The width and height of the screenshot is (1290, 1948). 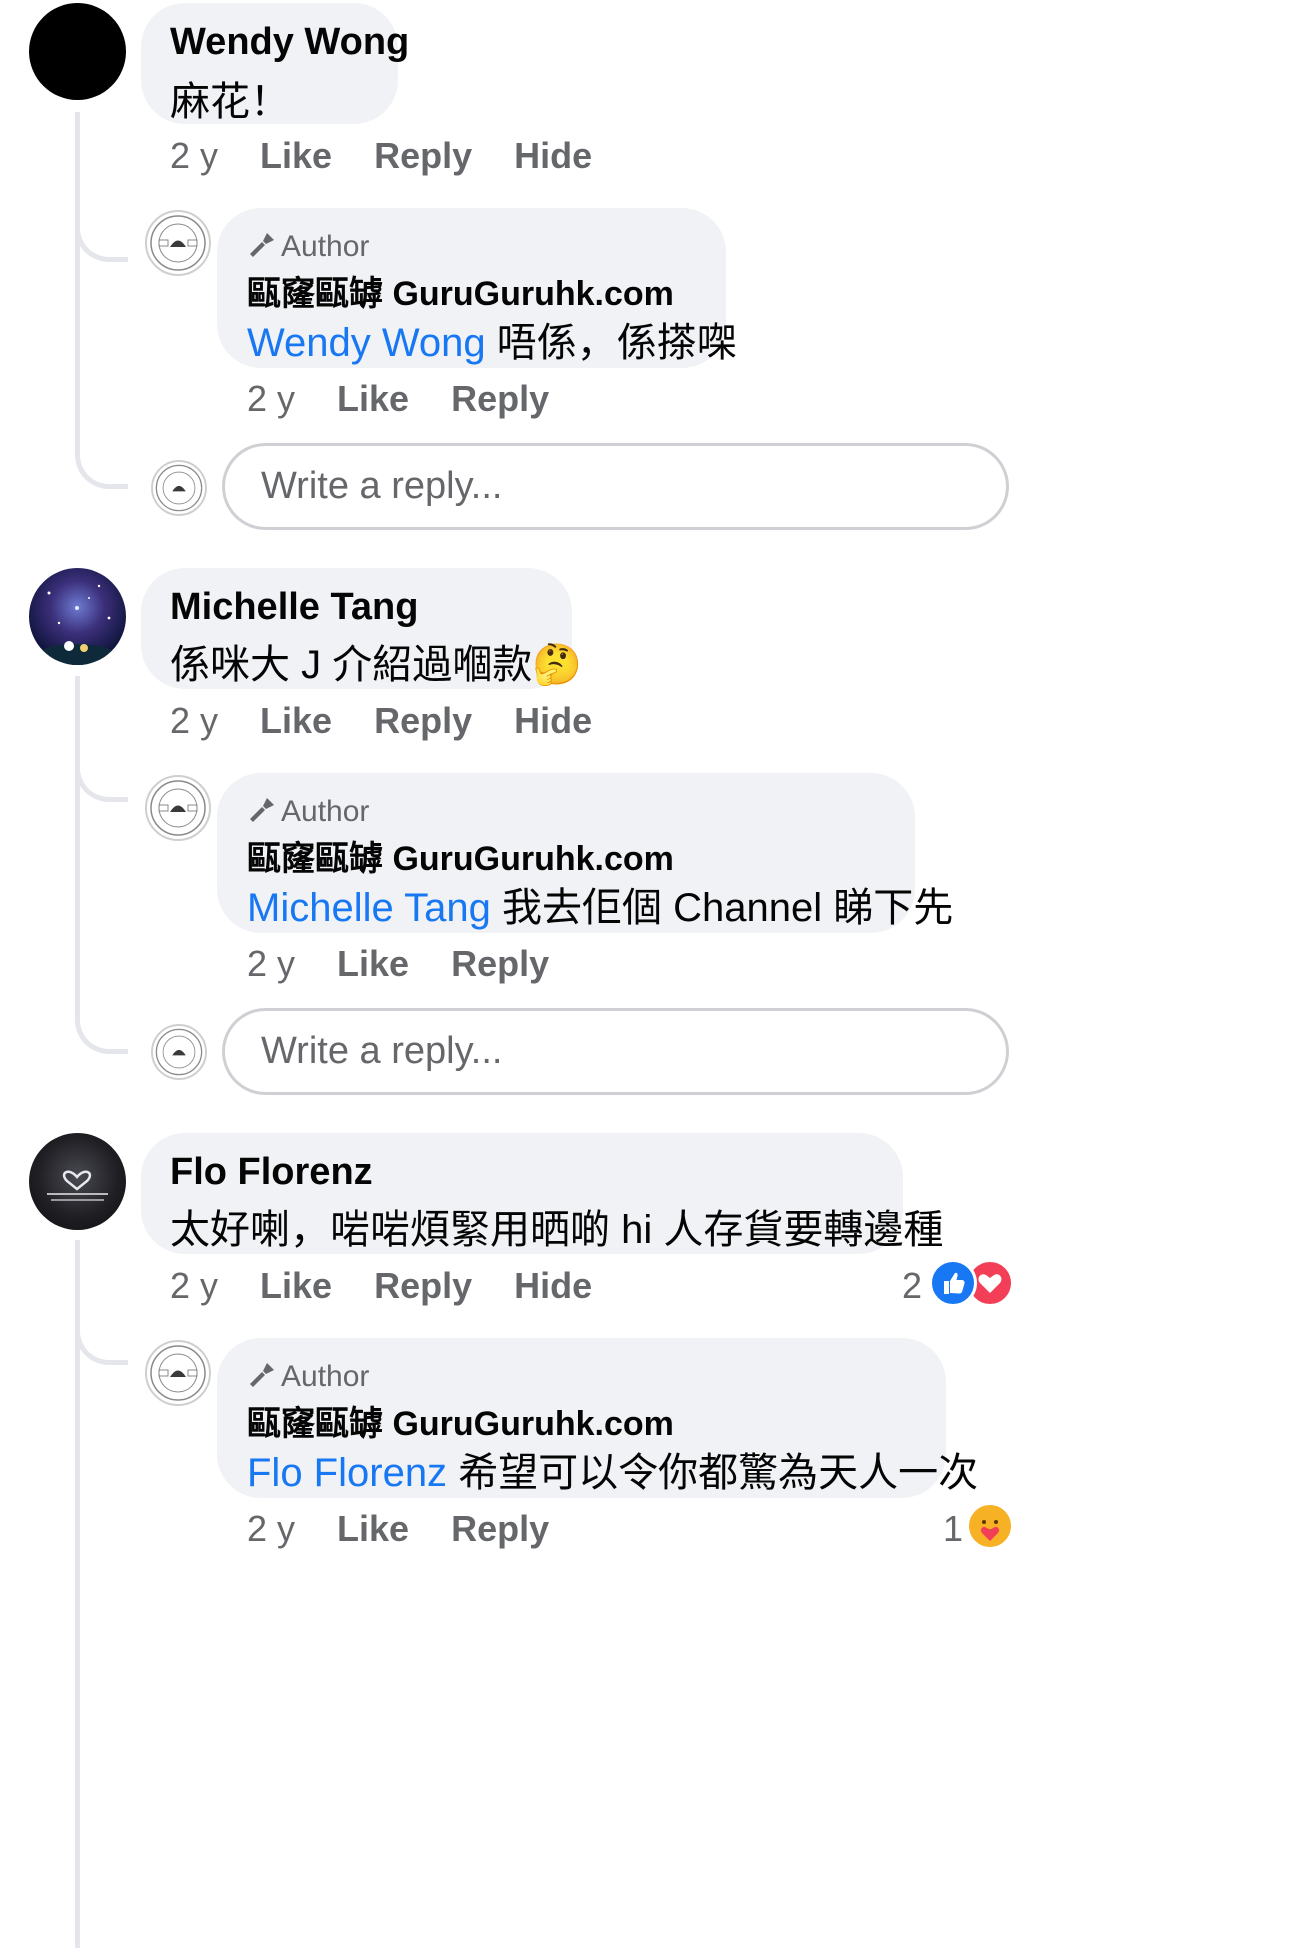 I want to click on heart-screen-icon, so click(x=77, y=1185).